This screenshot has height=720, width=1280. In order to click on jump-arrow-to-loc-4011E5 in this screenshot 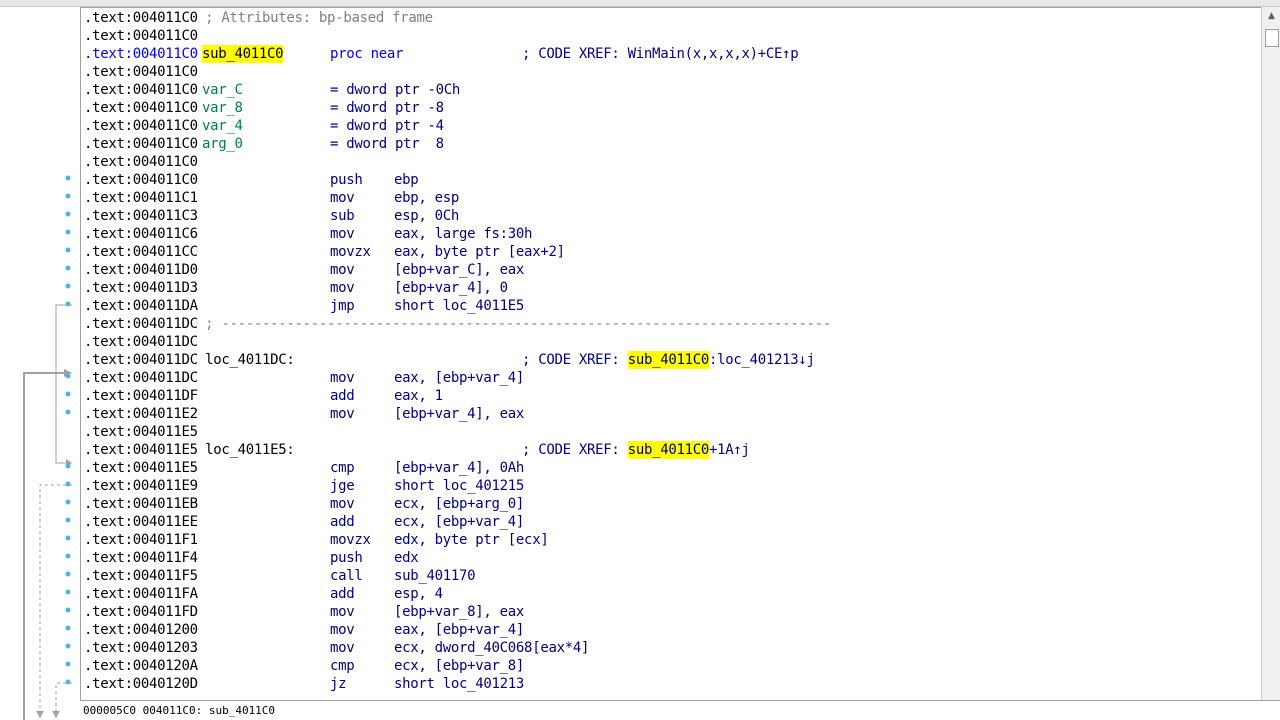, I will do `click(63, 385)`.